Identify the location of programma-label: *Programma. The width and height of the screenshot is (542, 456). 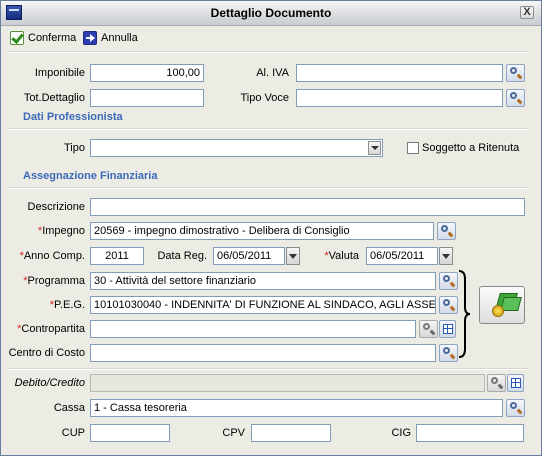
(47, 281).